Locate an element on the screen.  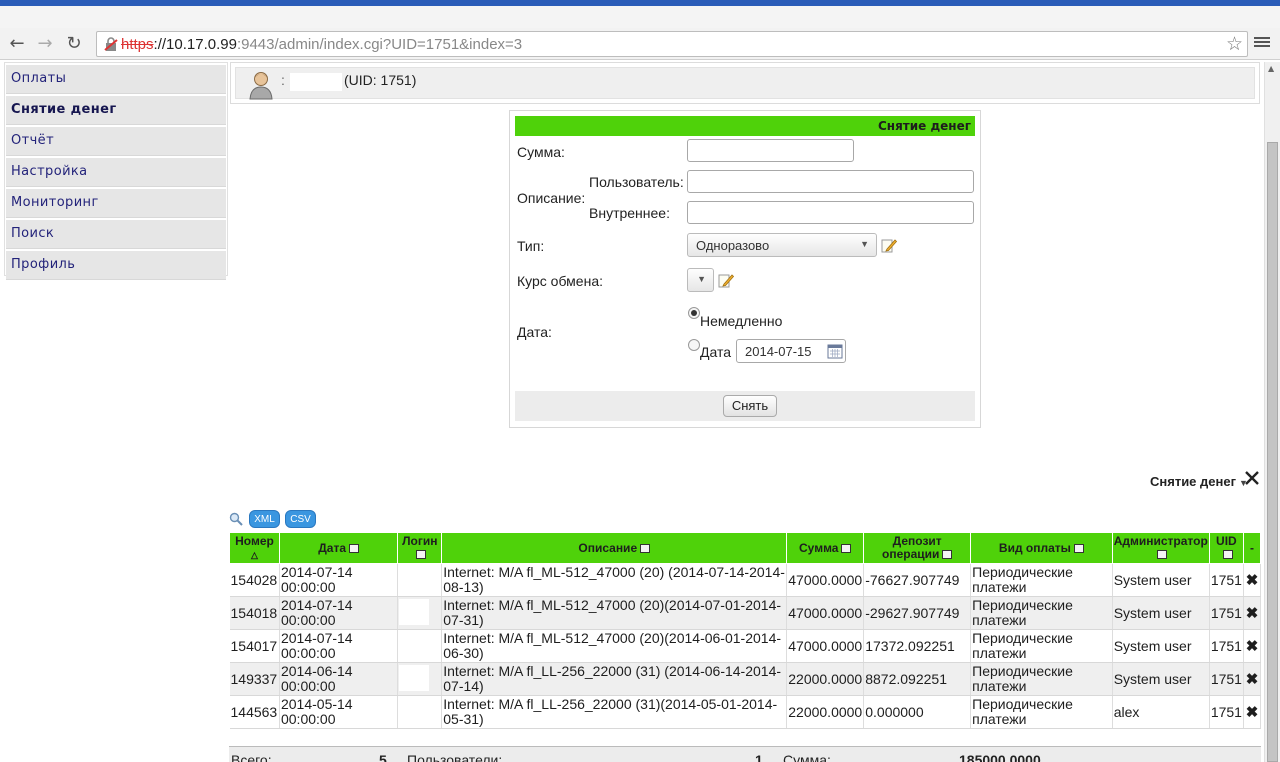
wrench-icon is located at coordinates (1252, 478).